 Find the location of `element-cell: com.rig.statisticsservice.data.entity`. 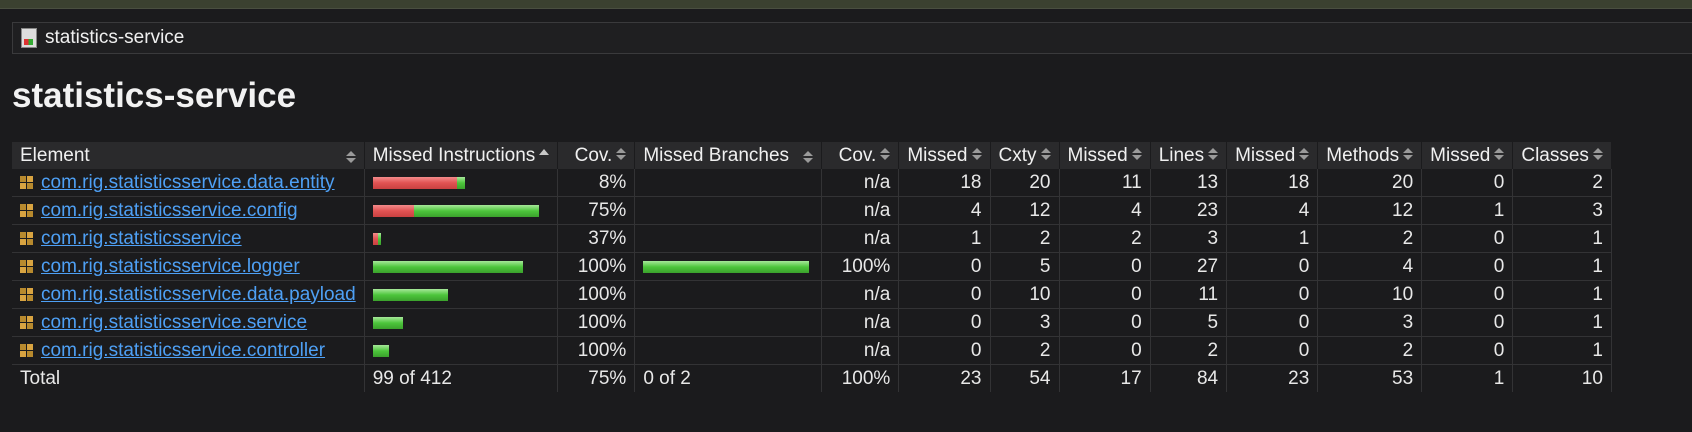

element-cell: com.rig.statisticsservice.data.entity is located at coordinates (188, 183).